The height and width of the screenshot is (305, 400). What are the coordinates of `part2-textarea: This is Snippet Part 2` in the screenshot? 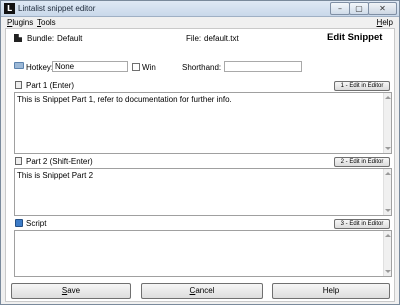 It's located at (203, 192).